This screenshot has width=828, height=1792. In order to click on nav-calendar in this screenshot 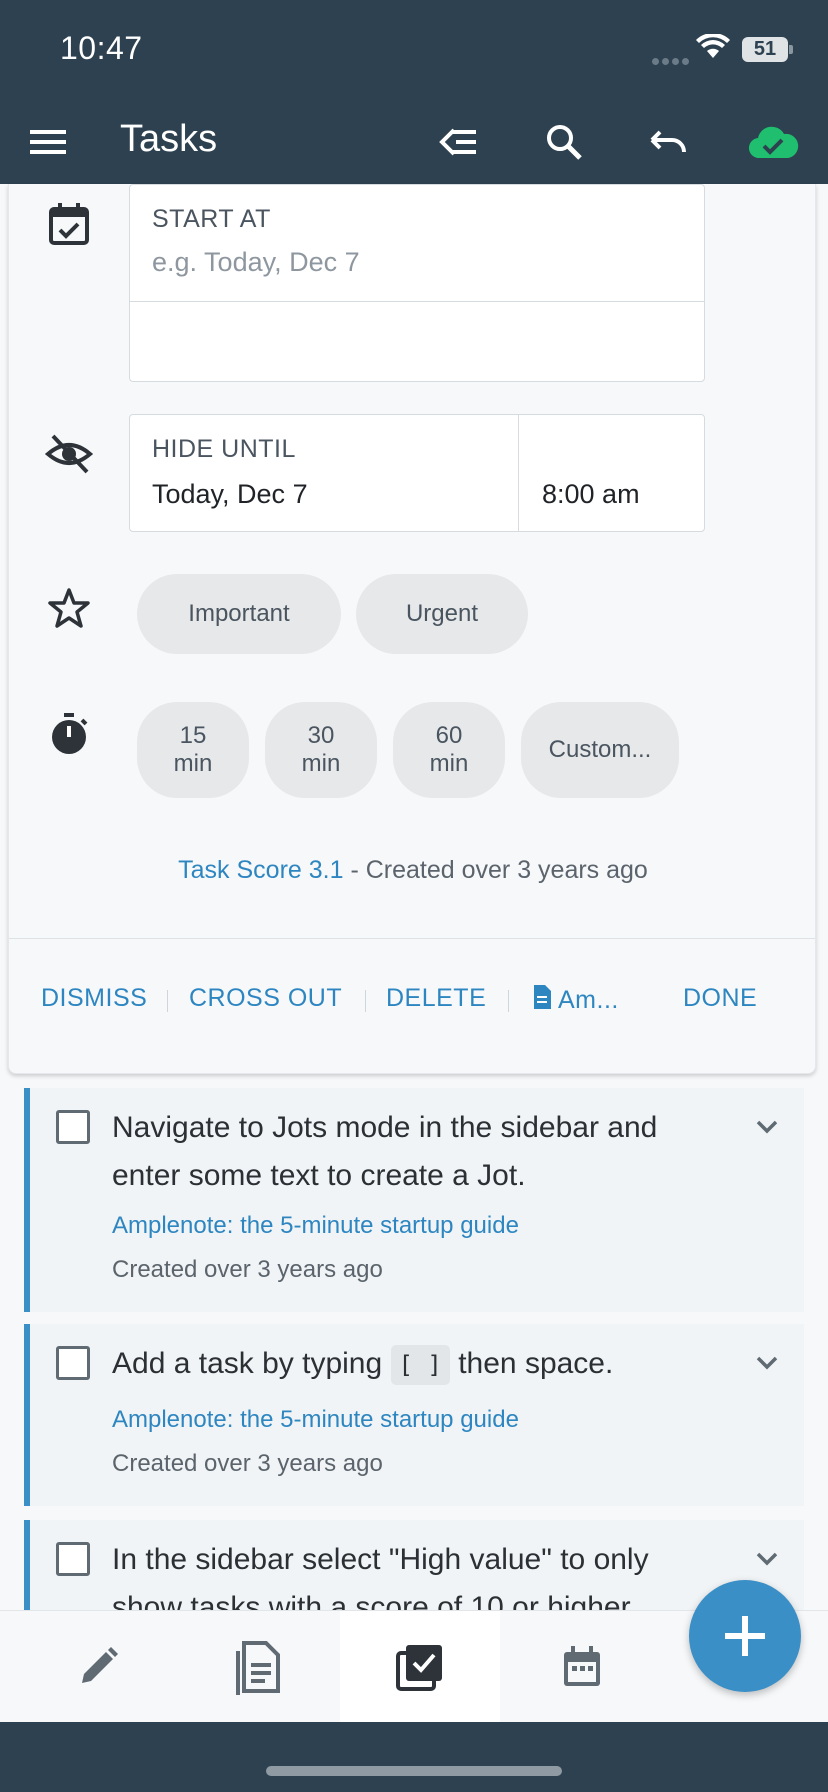, I will do `click(582, 1667)`.